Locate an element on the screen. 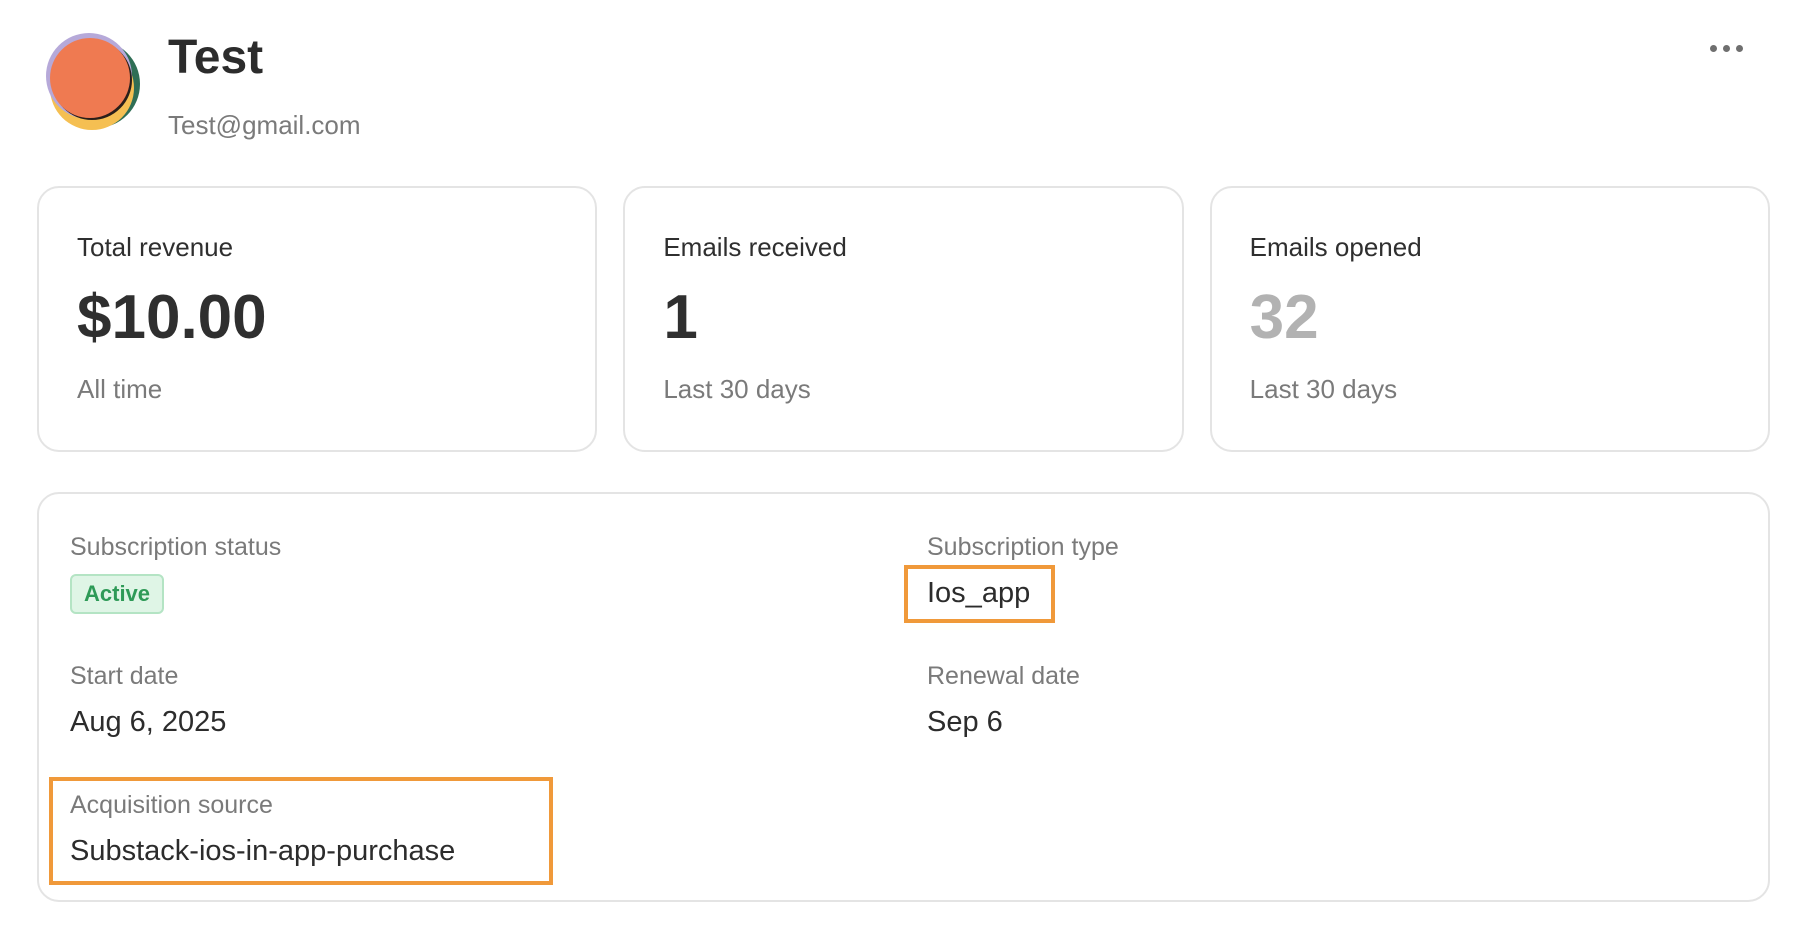 This screenshot has width=1804, height=932. stat-card-emails-received: Emails received 1 Last 30 days is located at coordinates (903, 319).